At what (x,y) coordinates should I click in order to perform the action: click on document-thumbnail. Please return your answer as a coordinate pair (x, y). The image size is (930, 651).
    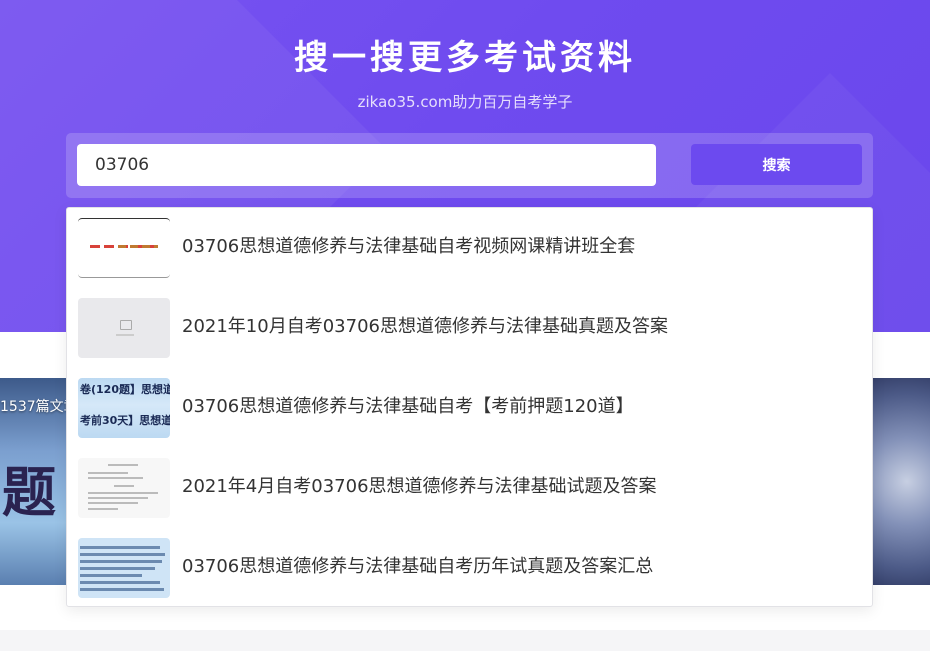
    Looking at the image, I should click on (124, 248).